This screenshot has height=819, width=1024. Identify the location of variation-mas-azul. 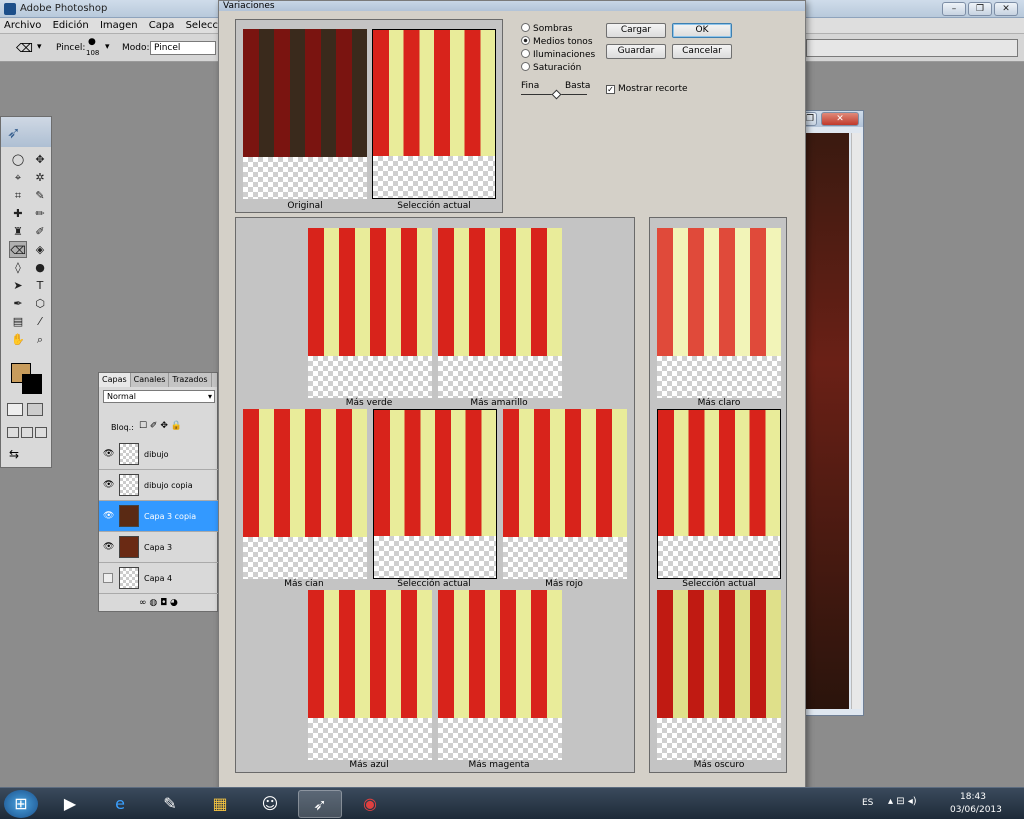
(370, 675).